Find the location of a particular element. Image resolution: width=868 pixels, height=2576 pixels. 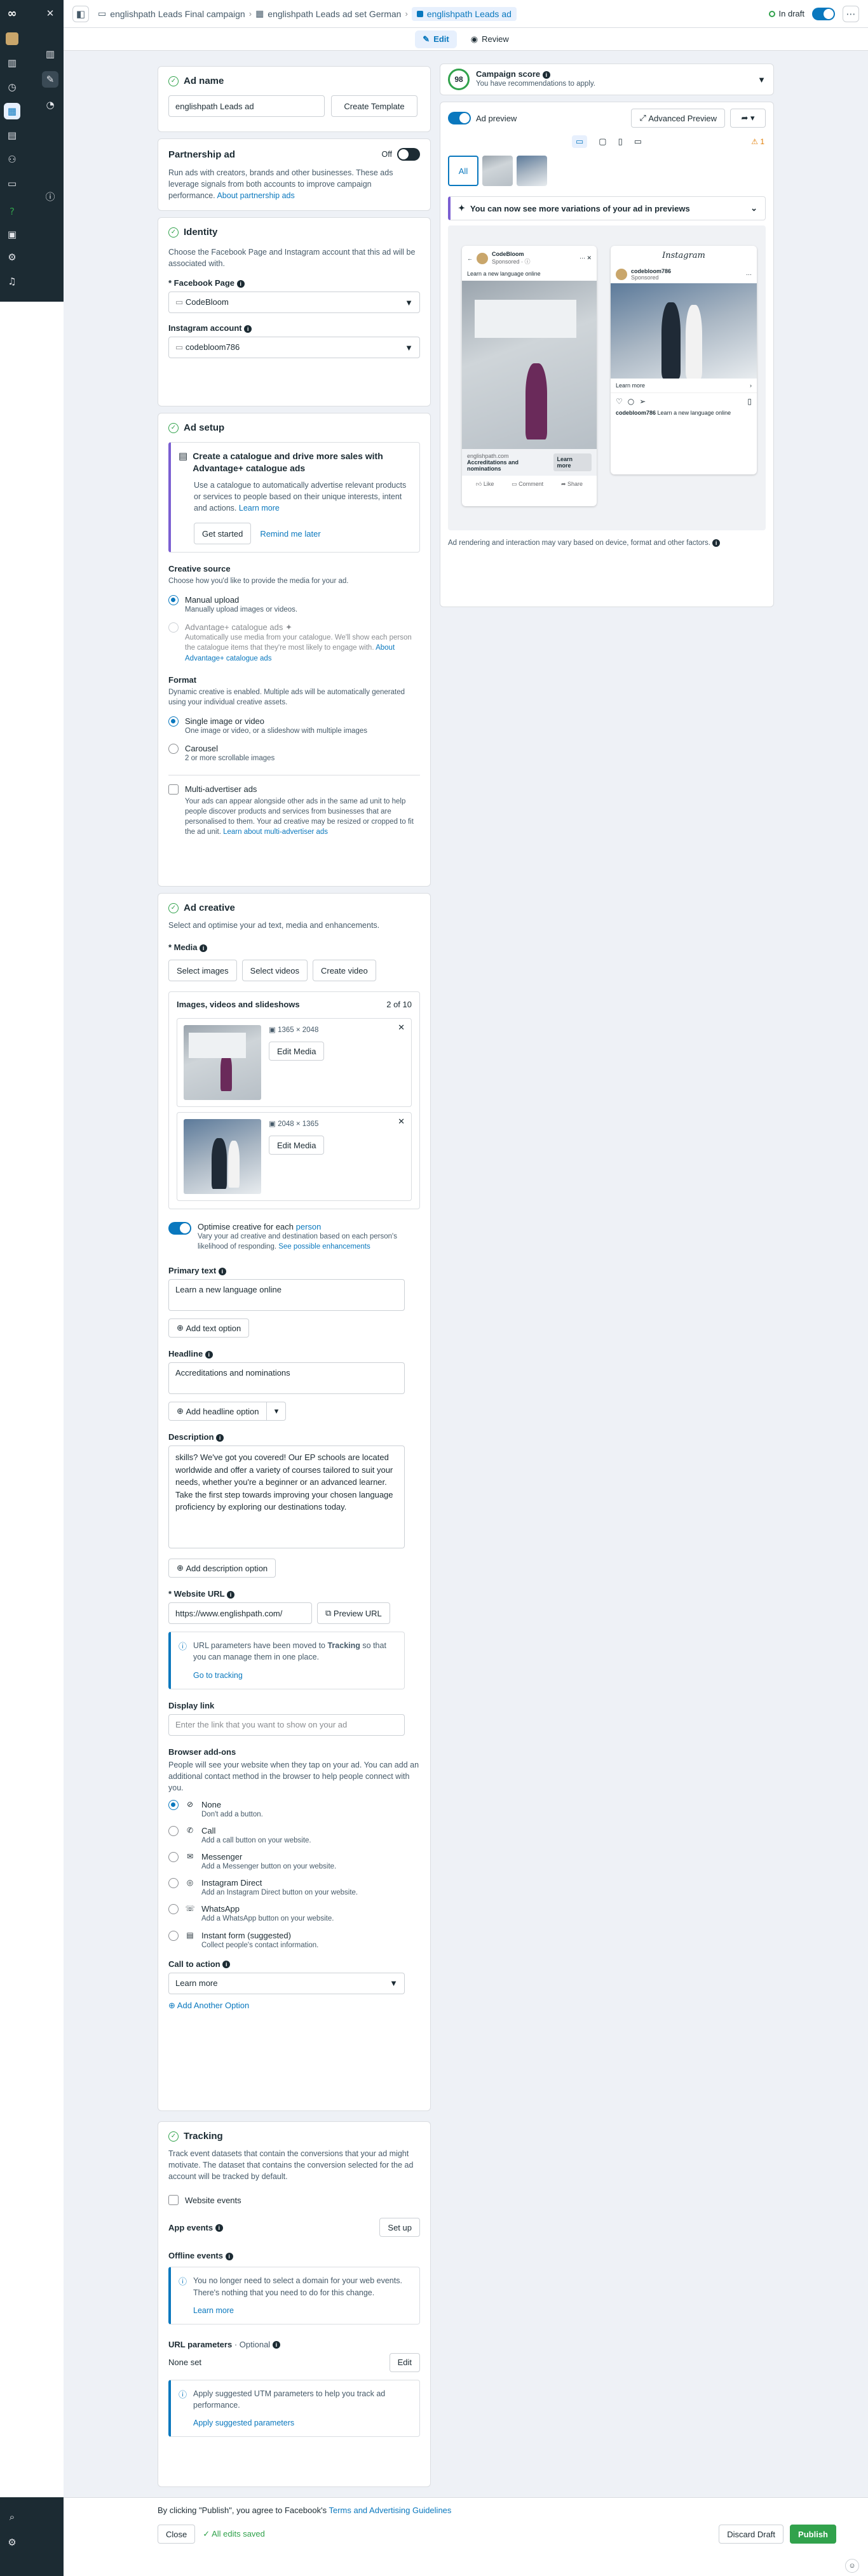

cta-select: Learn more ▼ is located at coordinates (286, 1983).